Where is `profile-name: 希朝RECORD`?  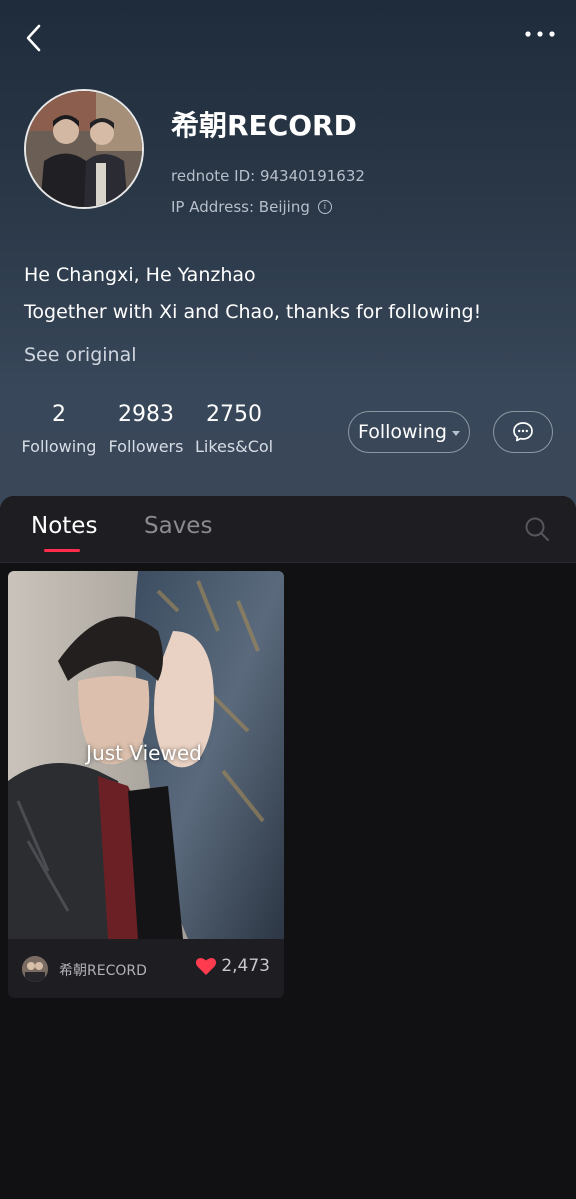 profile-name: 希朝RECORD is located at coordinates (264, 125).